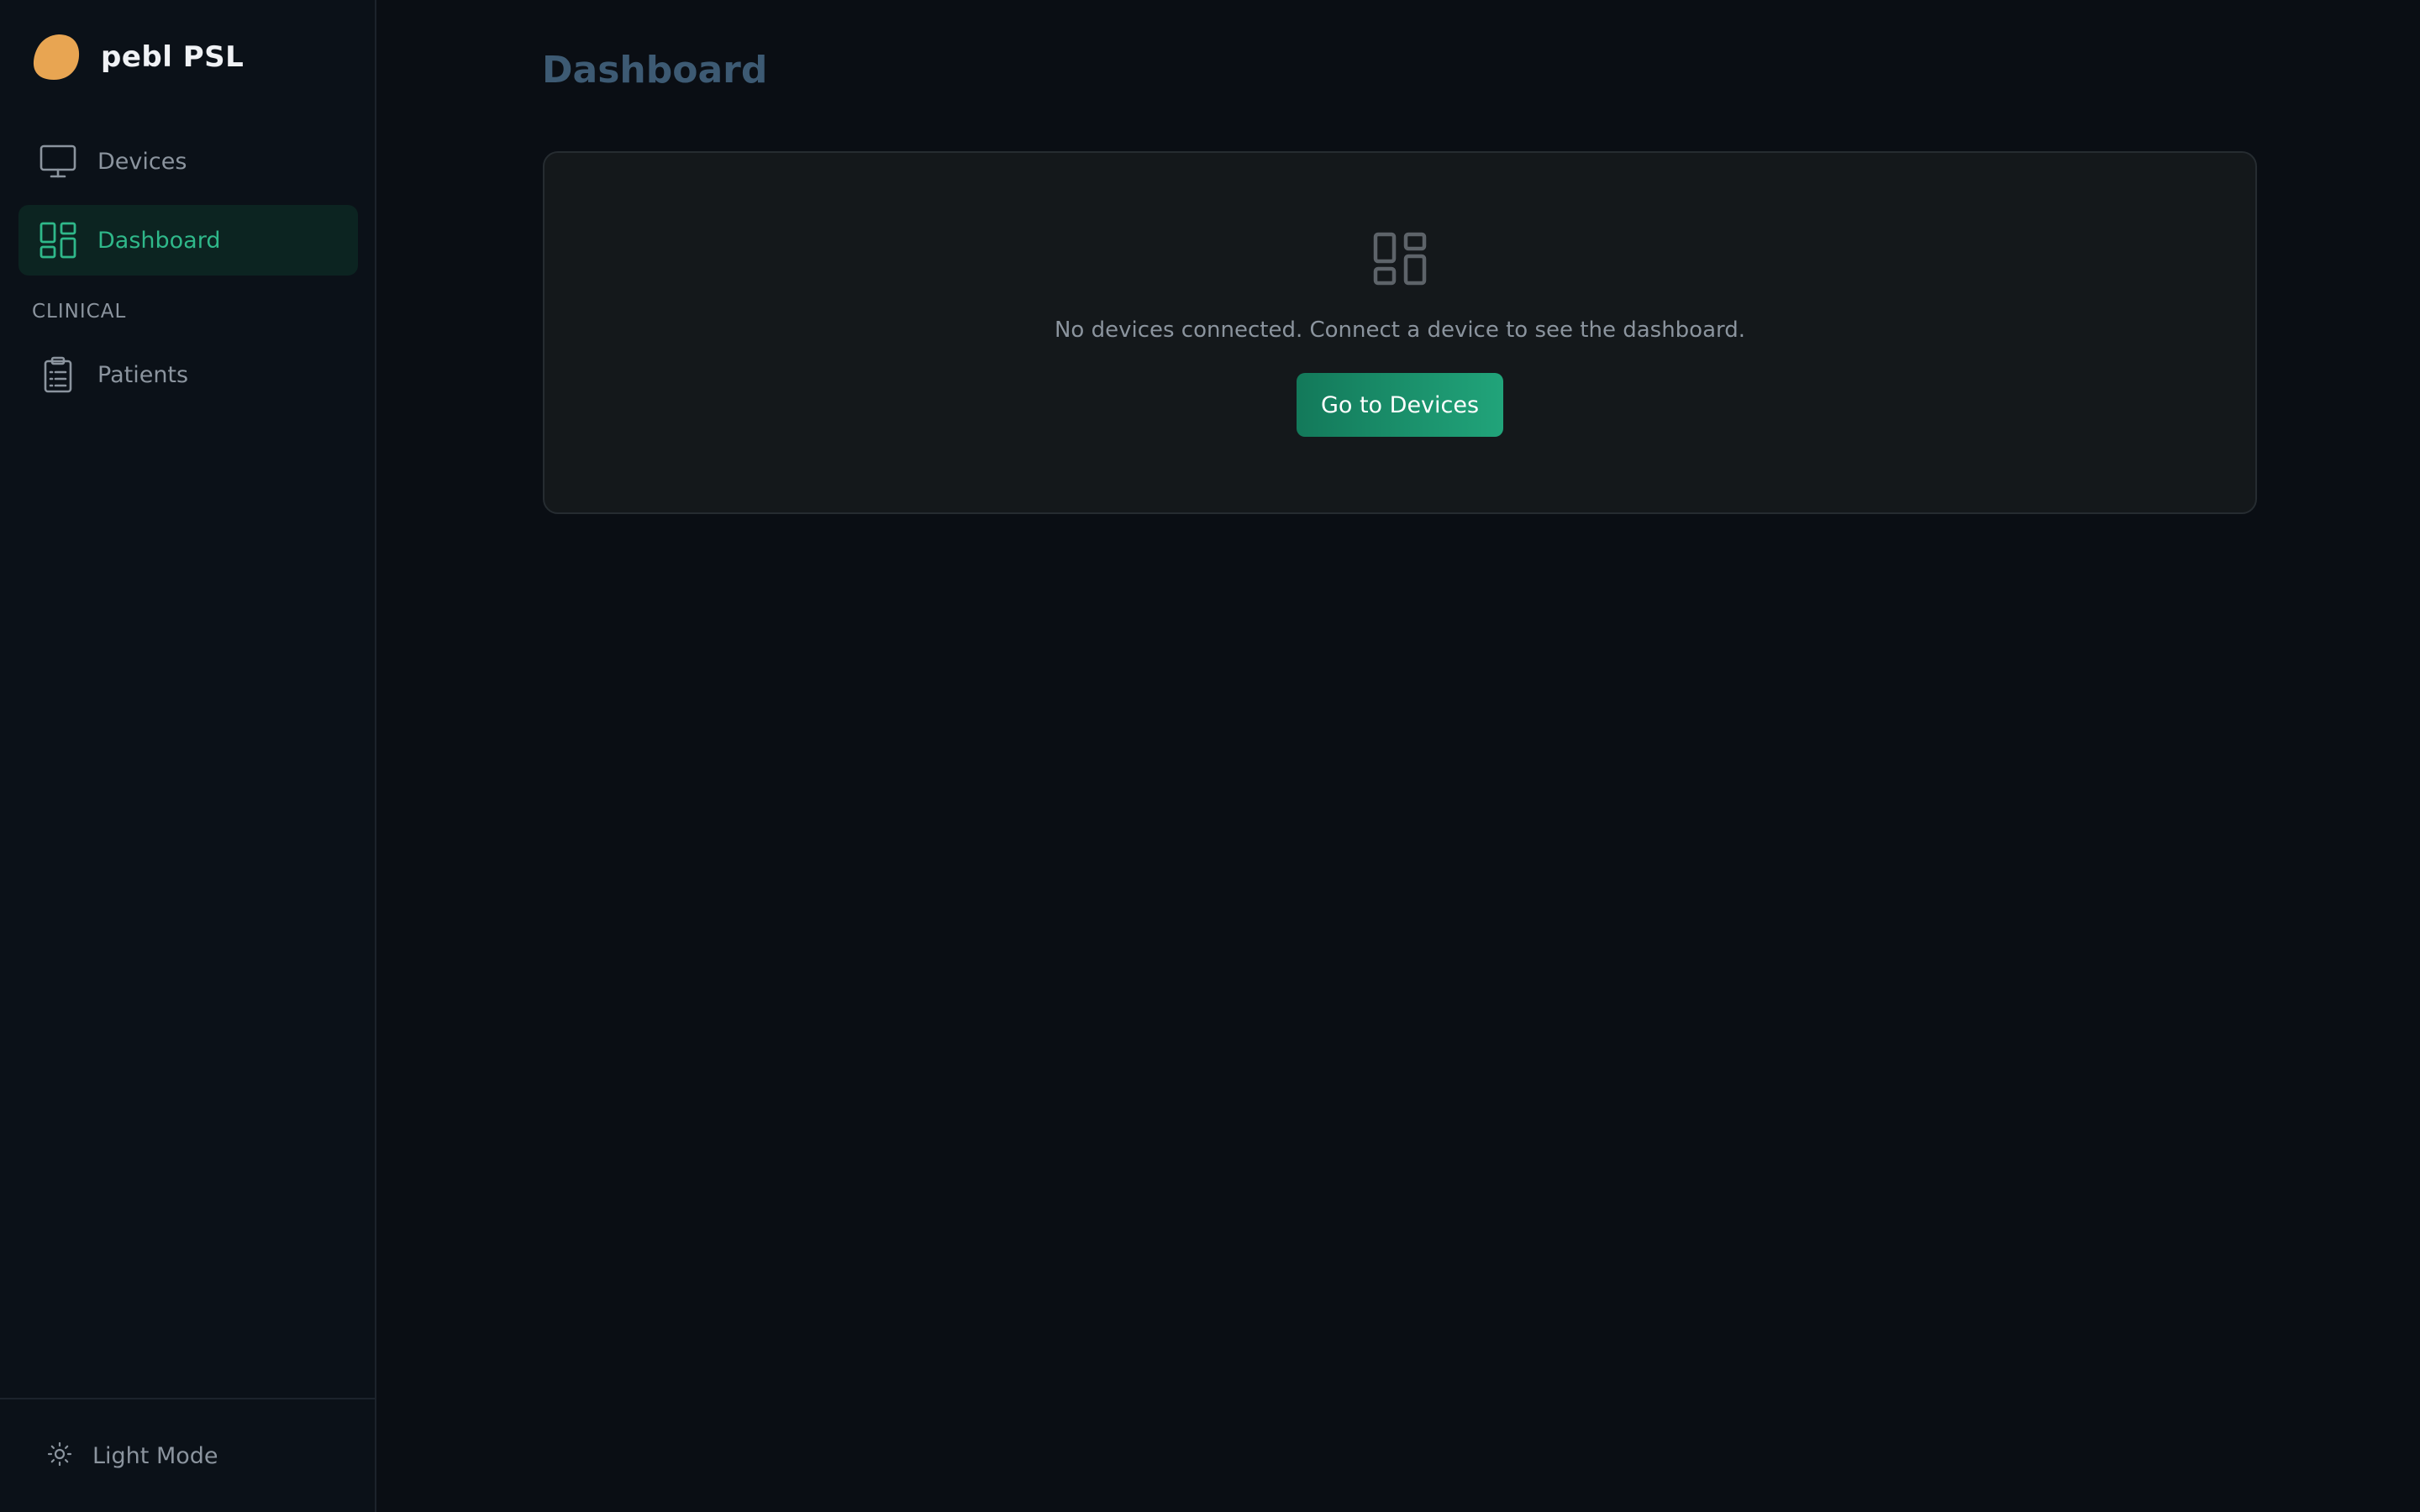 This screenshot has height=1512, width=2420. Describe the element at coordinates (58, 374) in the screenshot. I see `clipboard-icon` at that location.